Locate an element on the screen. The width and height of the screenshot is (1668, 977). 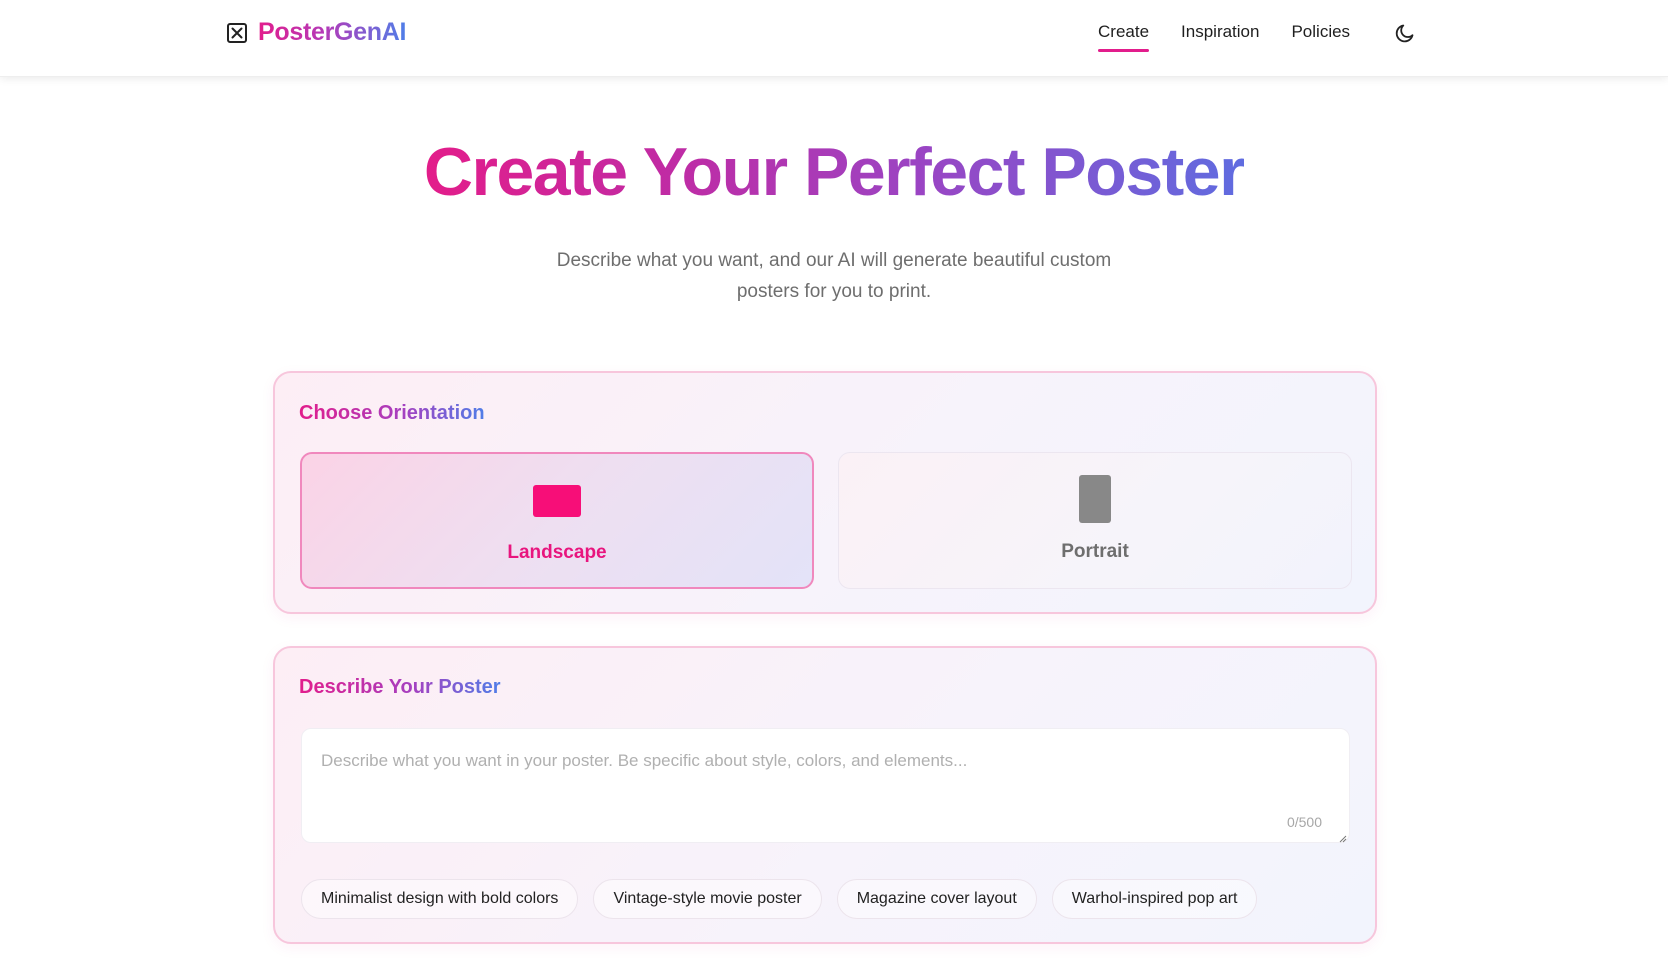
suggestion-chip: Vintage-style movie poster is located at coordinates (707, 899).